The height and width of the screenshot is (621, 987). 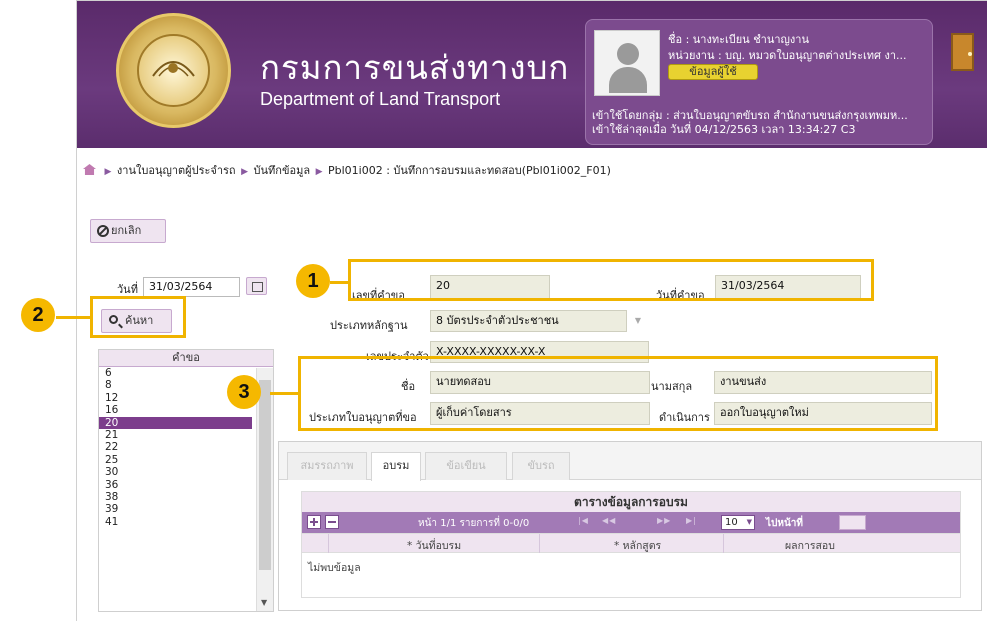 What do you see at coordinates (810, 545) in the screenshot?
I see `column-result: ผลการสอบ` at bounding box center [810, 545].